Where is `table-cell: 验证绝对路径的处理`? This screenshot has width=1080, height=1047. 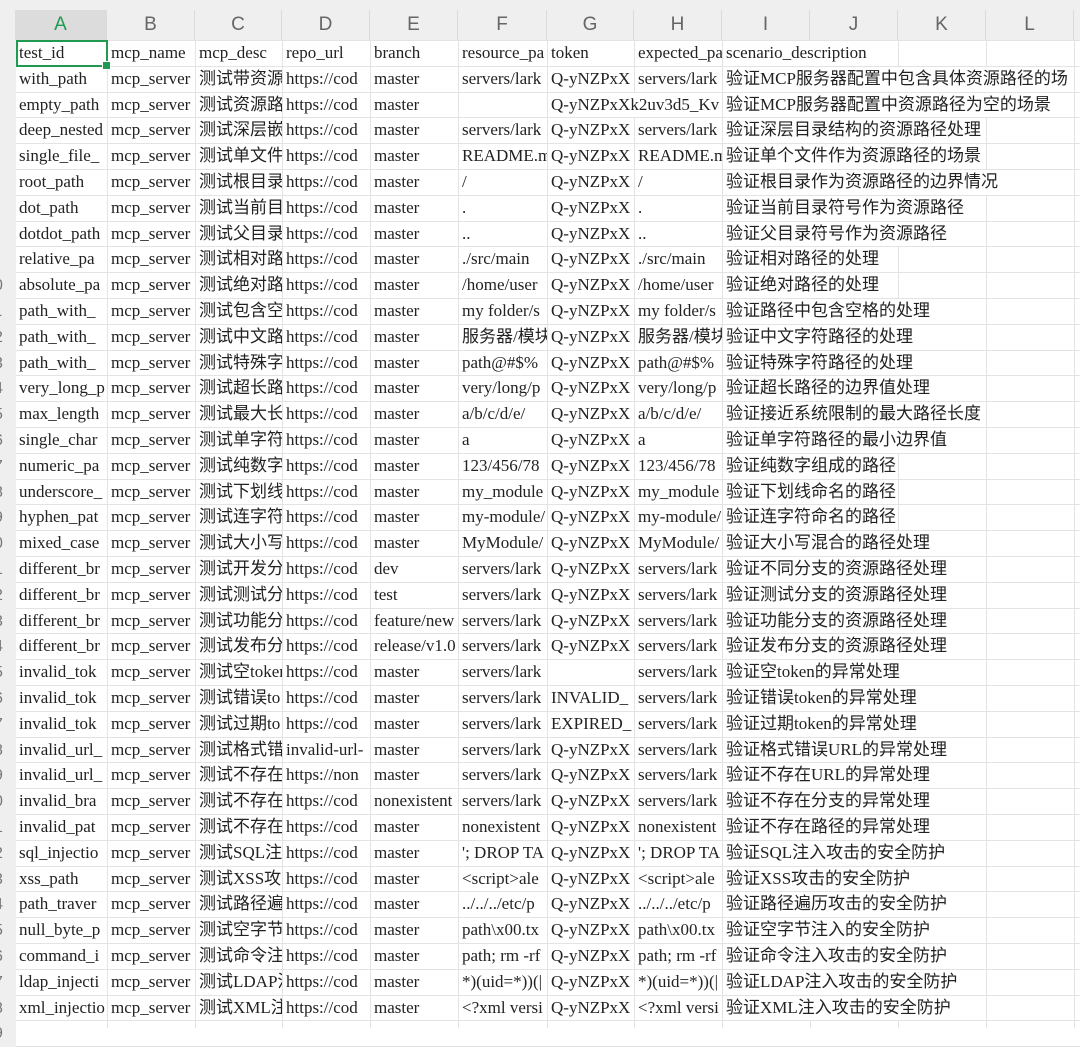 table-cell: 验证绝对路径的处理 is located at coordinates (801, 285).